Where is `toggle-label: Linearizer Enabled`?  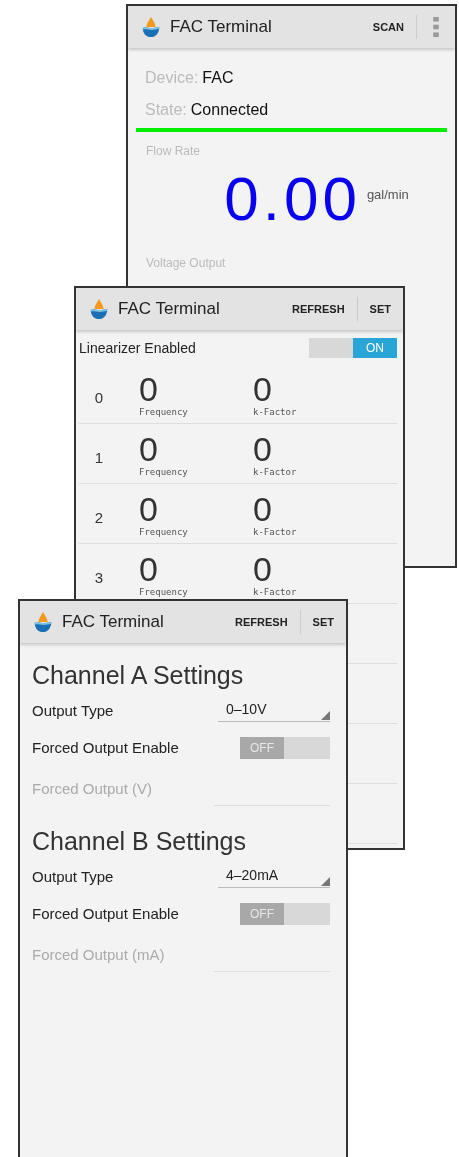 toggle-label: Linearizer Enabled is located at coordinates (137, 348).